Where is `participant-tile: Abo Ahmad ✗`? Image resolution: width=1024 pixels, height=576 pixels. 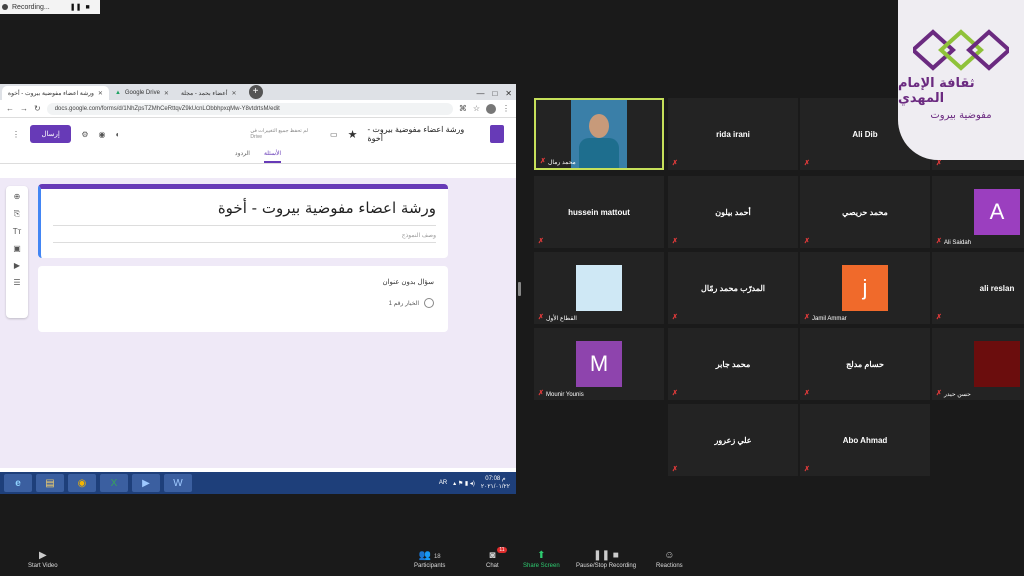
participant-tile: Abo Ahmad ✗ is located at coordinates (865, 440).